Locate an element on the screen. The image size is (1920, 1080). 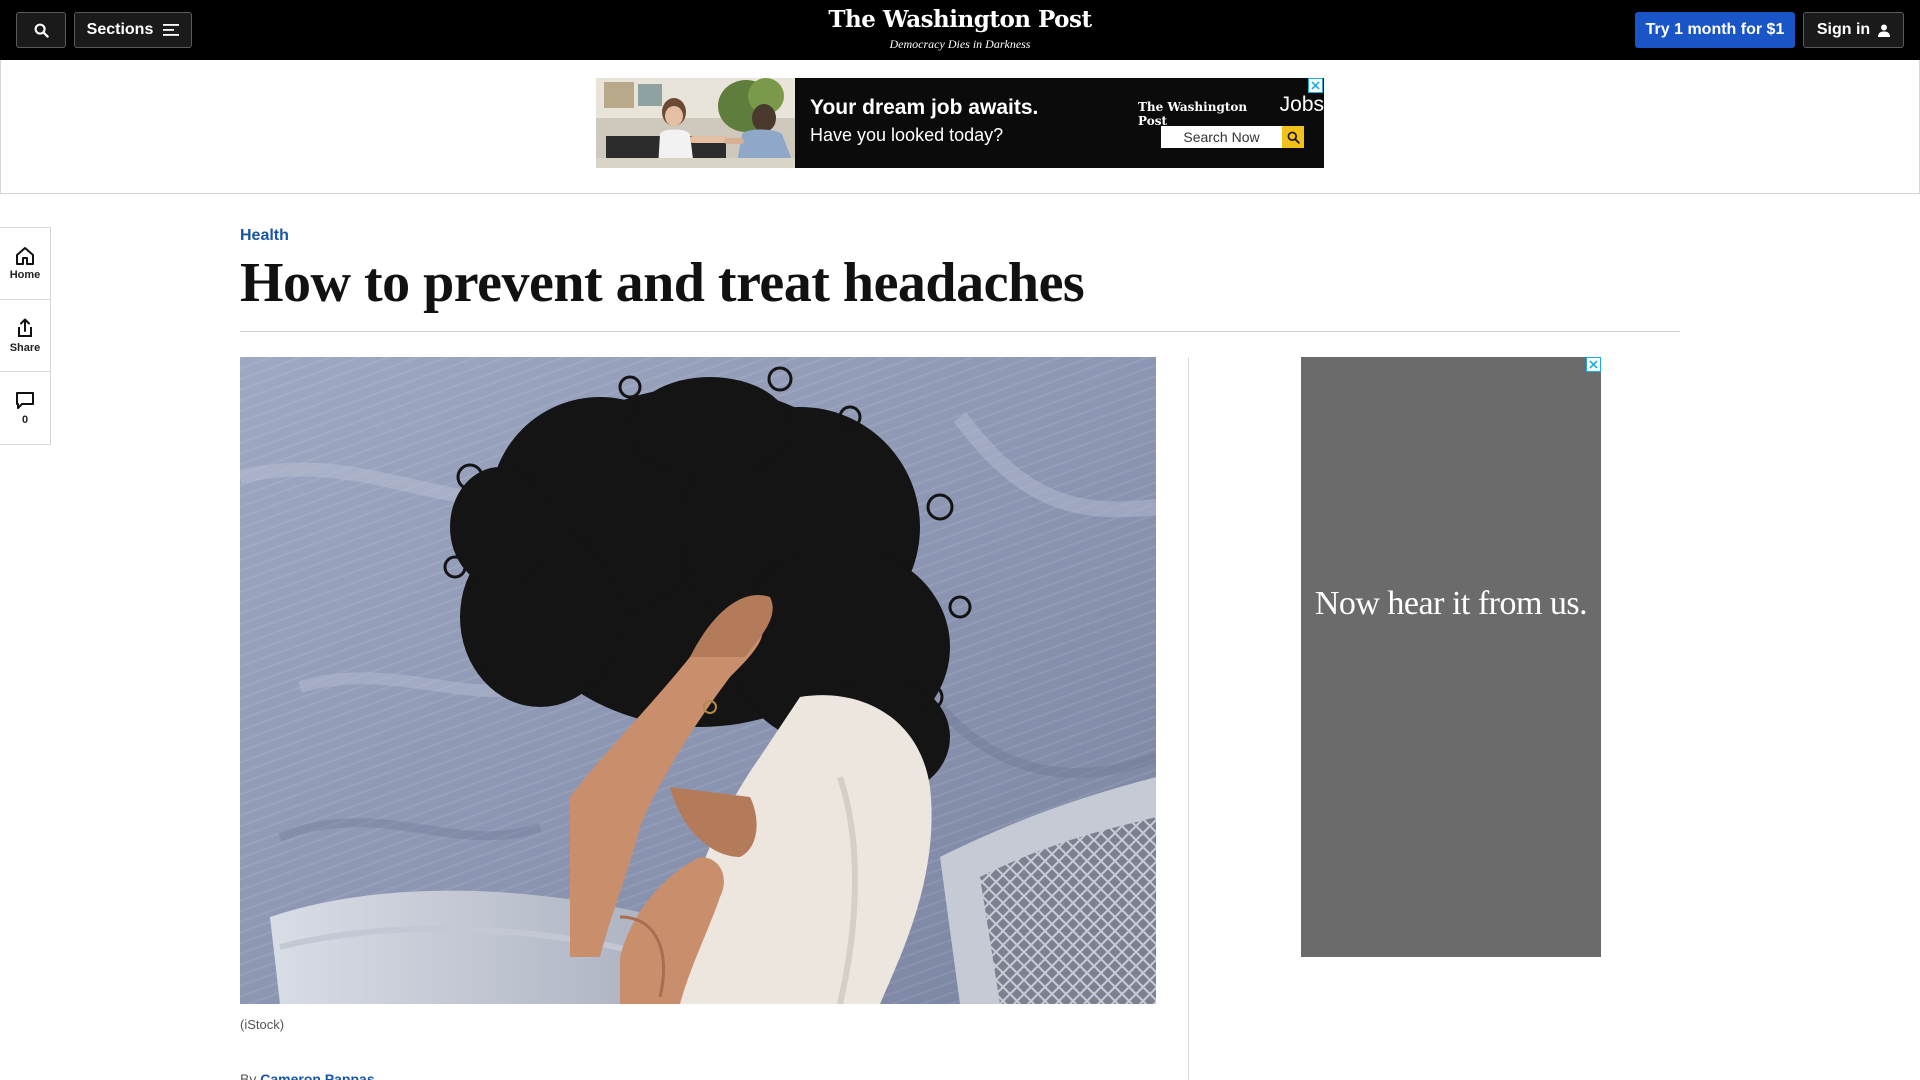
image-caption: (iStock) is located at coordinates (262, 1024).